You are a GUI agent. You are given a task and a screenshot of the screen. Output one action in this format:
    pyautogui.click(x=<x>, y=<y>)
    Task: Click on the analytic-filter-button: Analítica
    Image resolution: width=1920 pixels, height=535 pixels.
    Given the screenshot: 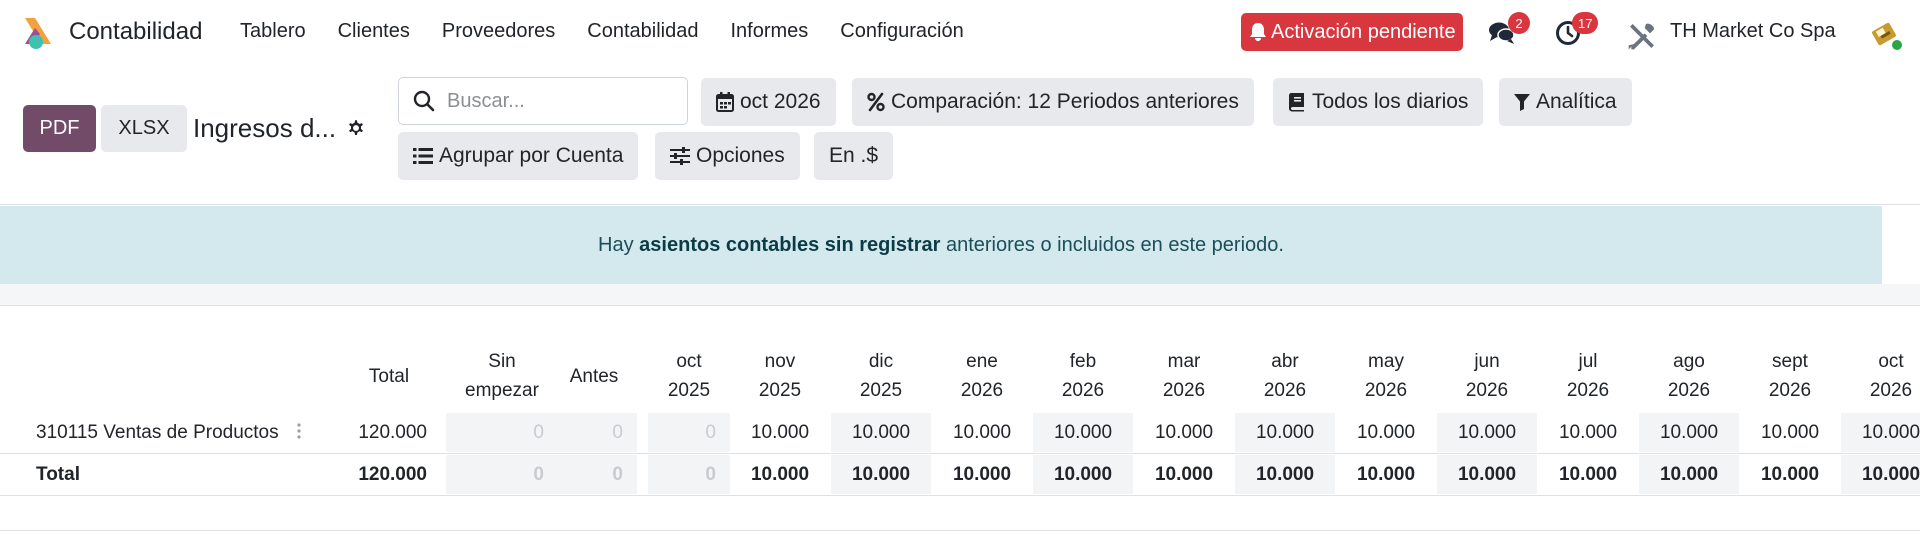 What is the action you would take?
    pyautogui.click(x=1565, y=102)
    